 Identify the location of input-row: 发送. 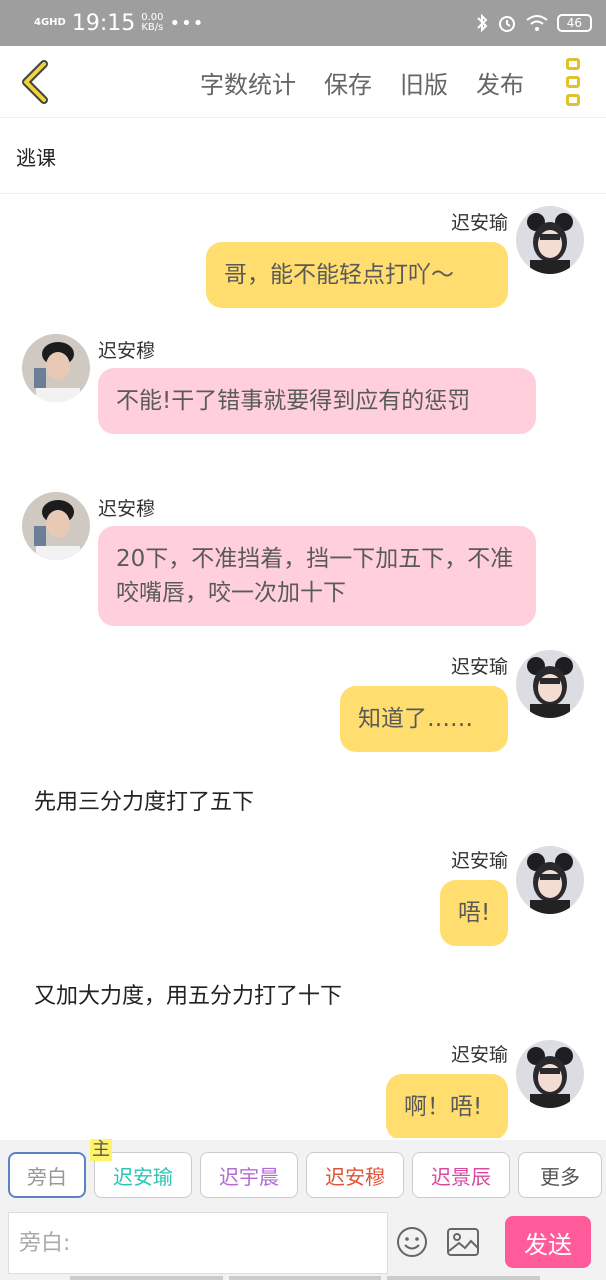
(303, 1245).